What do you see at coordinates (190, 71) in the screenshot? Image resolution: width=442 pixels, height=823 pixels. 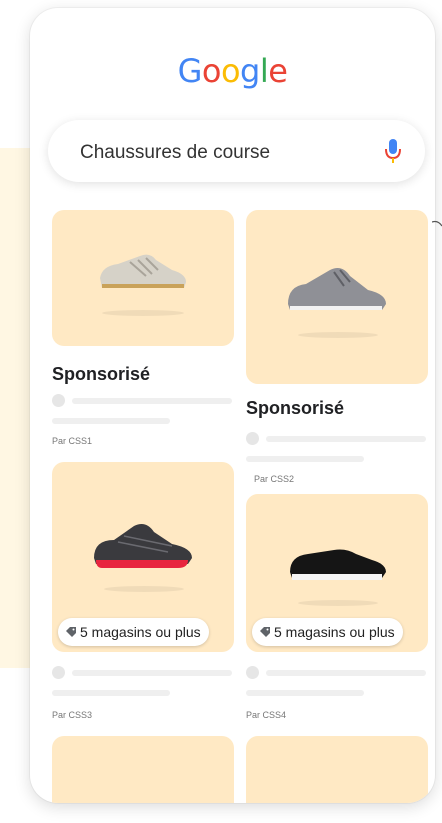 I see `logo-letter: G` at bounding box center [190, 71].